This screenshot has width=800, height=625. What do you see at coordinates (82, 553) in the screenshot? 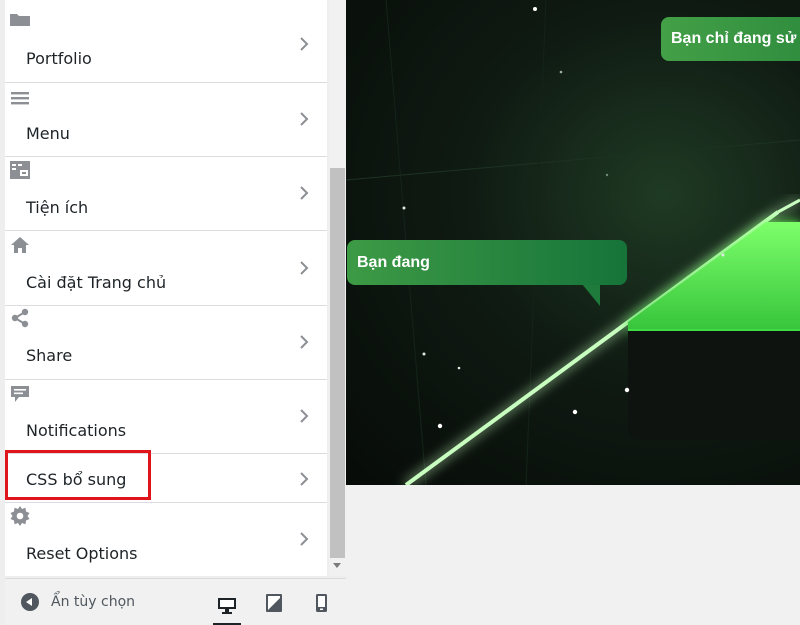
I see `section-label: Reset Options` at bounding box center [82, 553].